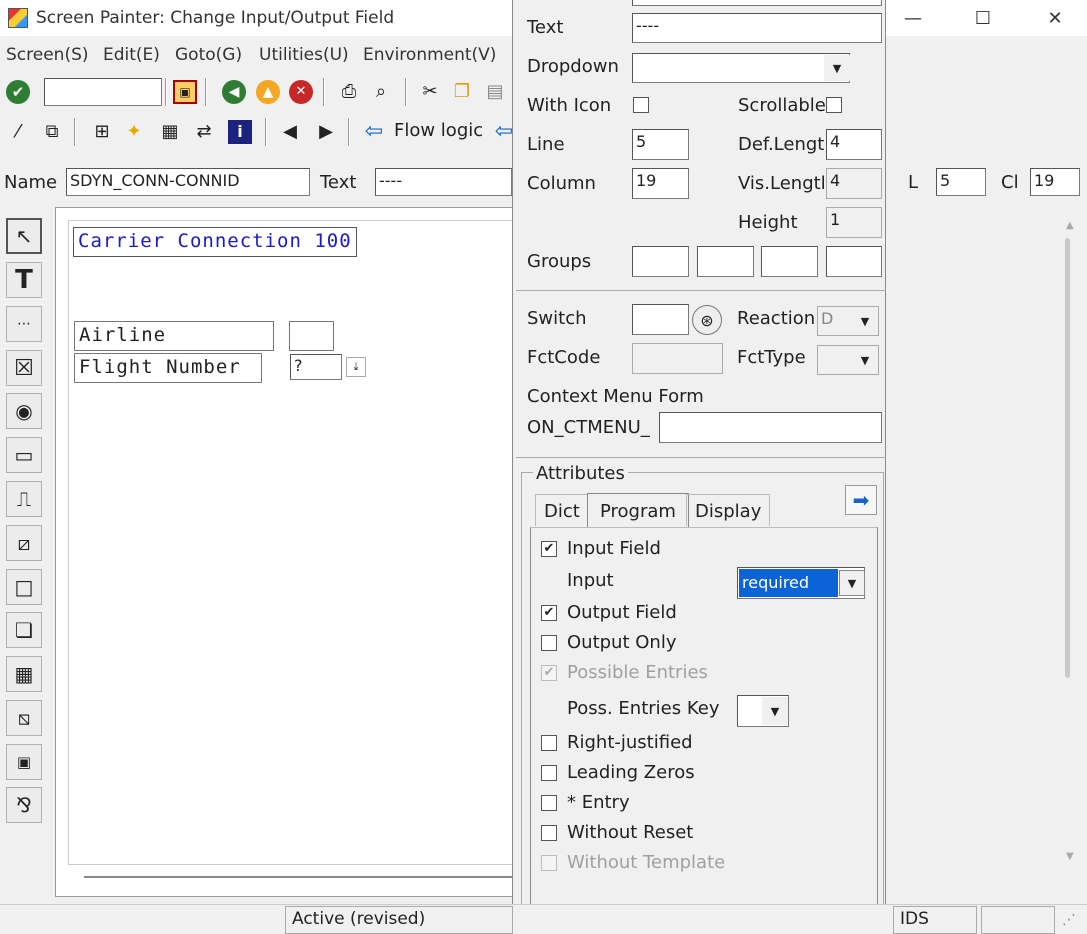 The height and width of the screenshot is (934, 1087). What do you see at coordinates (299, 877) in the screenshot?
I see `horizontal-scrollbar` at bounding box center [299, 877].